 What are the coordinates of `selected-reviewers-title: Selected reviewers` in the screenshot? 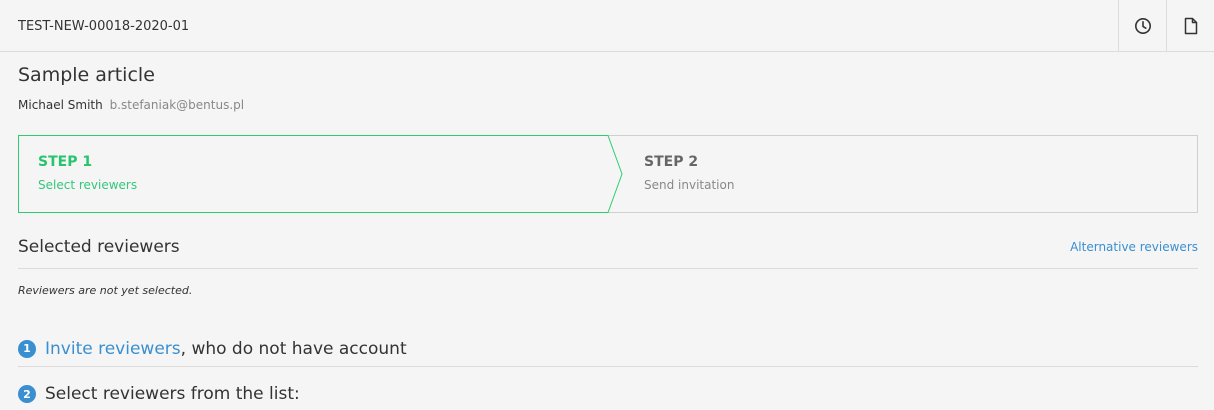 It's located at (99, 247).